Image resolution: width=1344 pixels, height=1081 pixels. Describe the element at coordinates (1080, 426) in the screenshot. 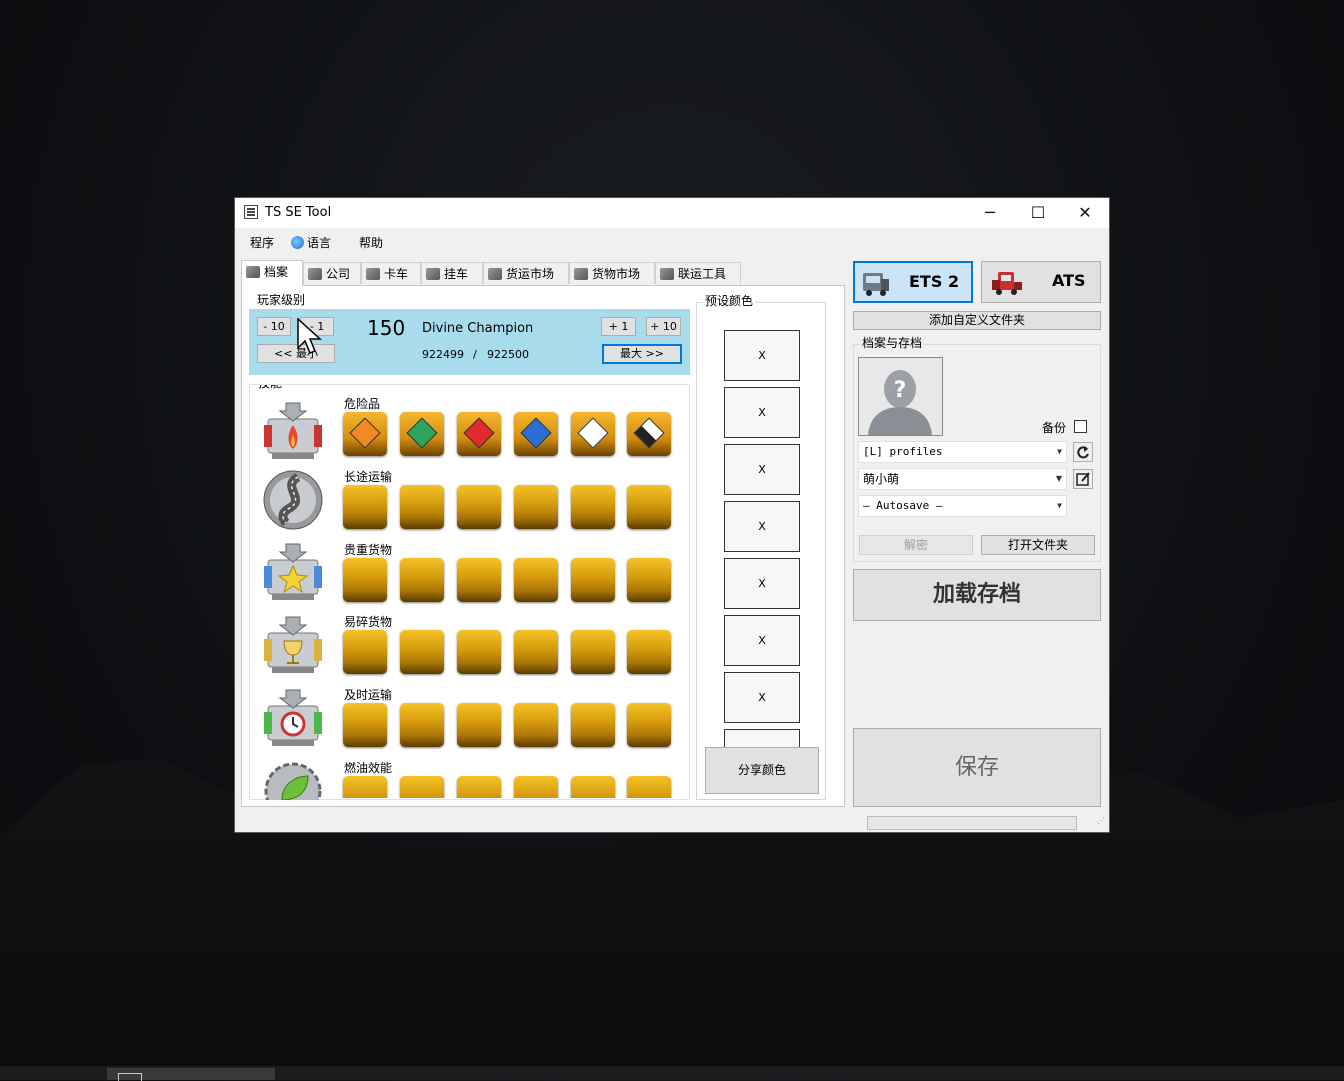

I see `backup-checkbox` at that location.